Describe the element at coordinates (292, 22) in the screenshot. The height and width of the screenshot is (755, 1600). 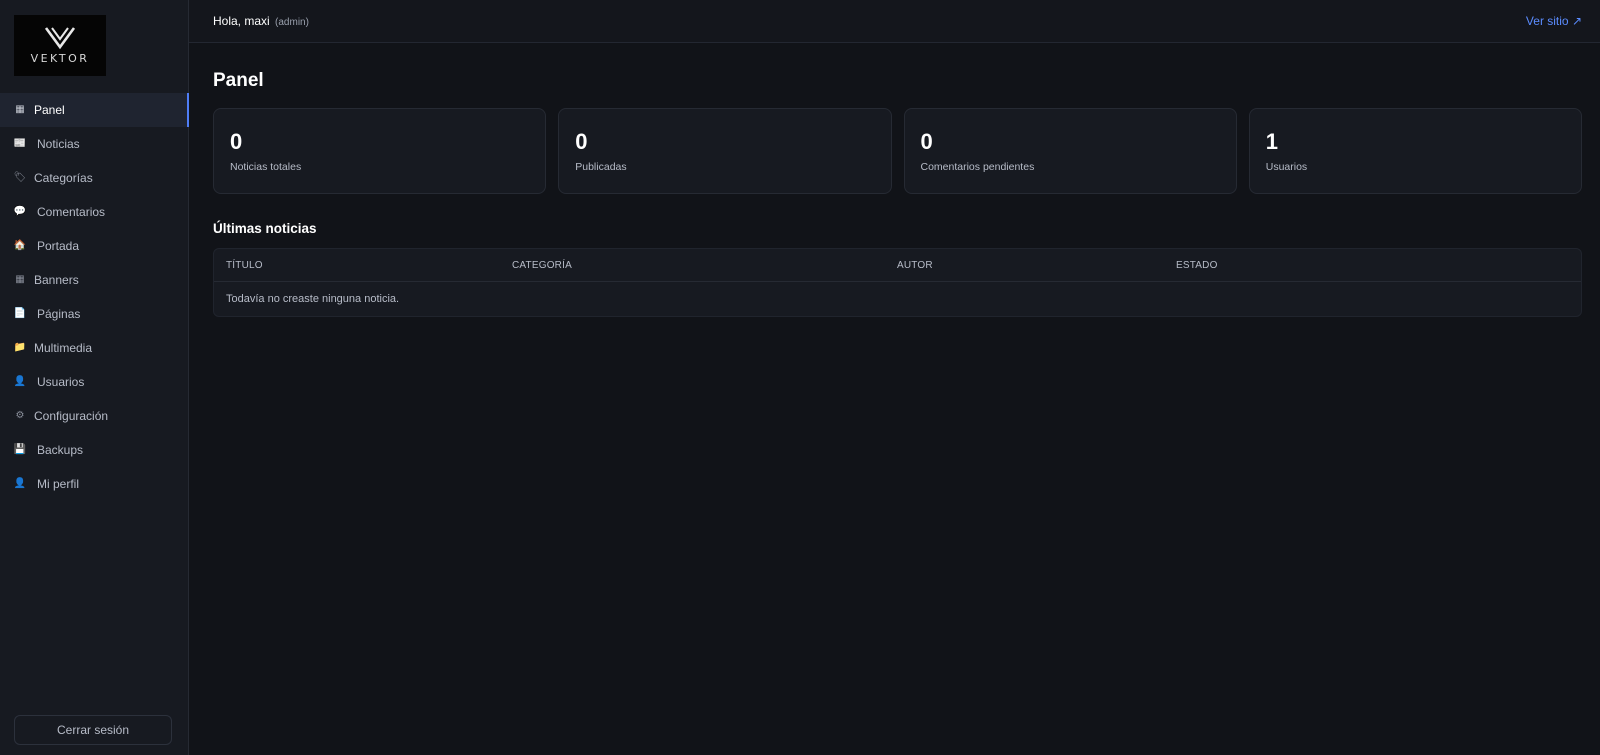
I see `role-badge: (admin)` at that location.